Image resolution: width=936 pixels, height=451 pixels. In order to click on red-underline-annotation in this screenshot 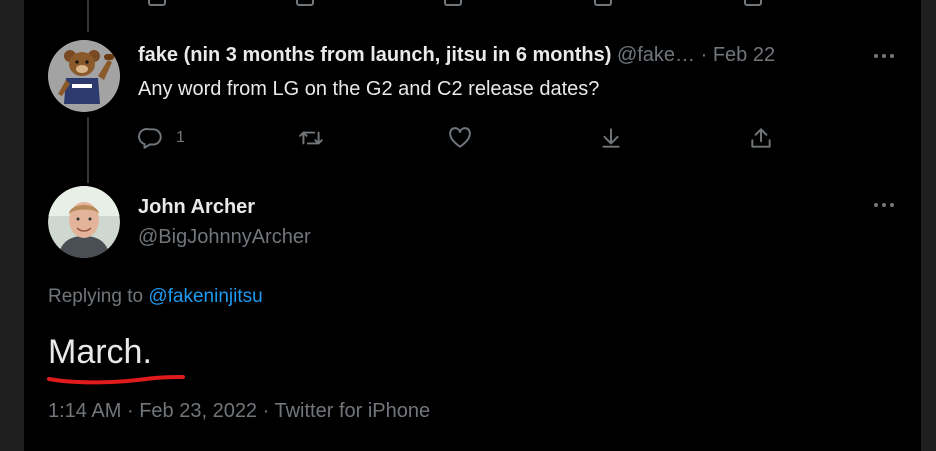, I will do `click(116, 380)`.